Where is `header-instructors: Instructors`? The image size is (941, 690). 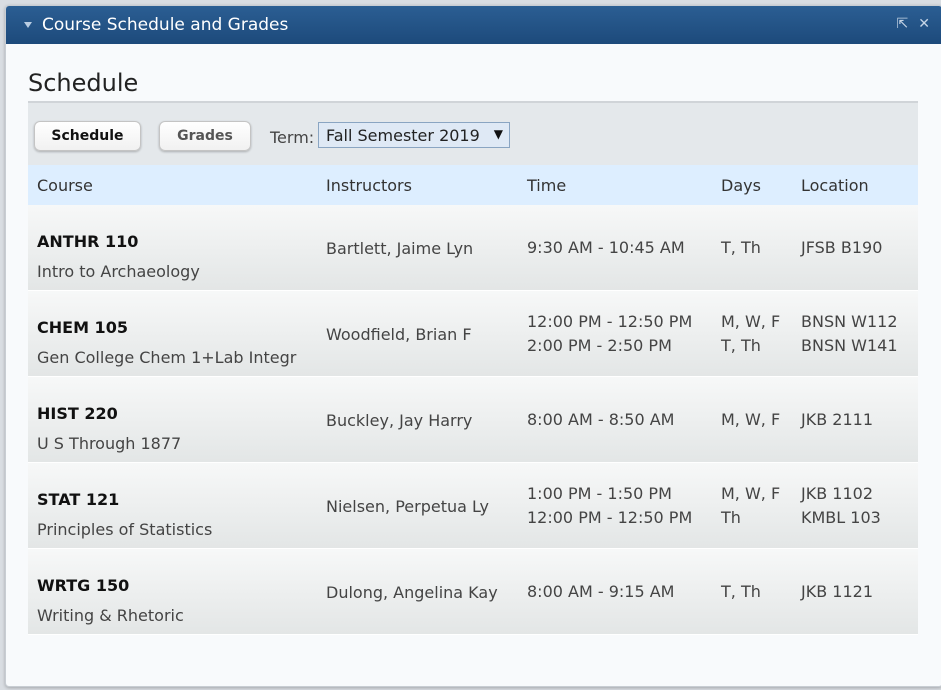
header-instructors: Instructors is located at coordinates (369, 185).